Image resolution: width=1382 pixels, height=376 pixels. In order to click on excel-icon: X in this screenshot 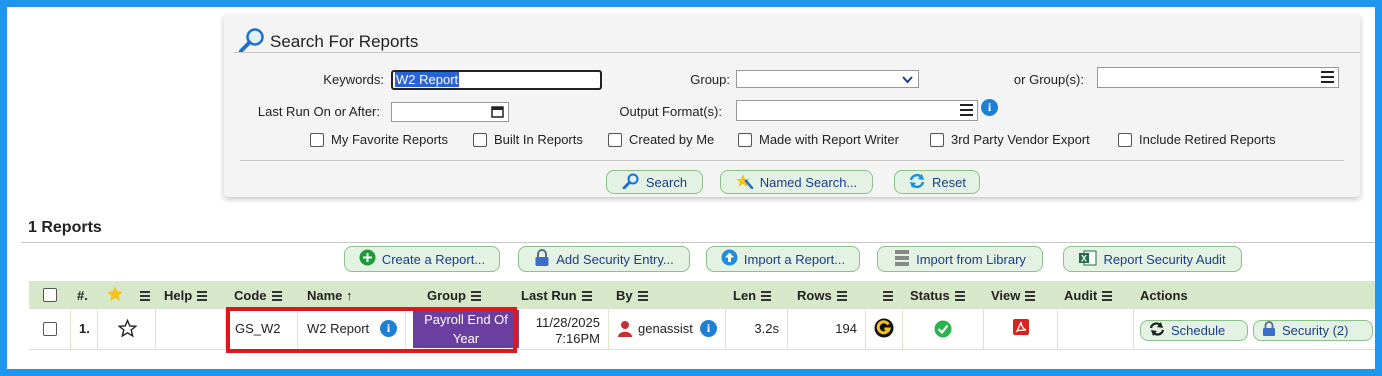, I will do `click(1088, 259)`.